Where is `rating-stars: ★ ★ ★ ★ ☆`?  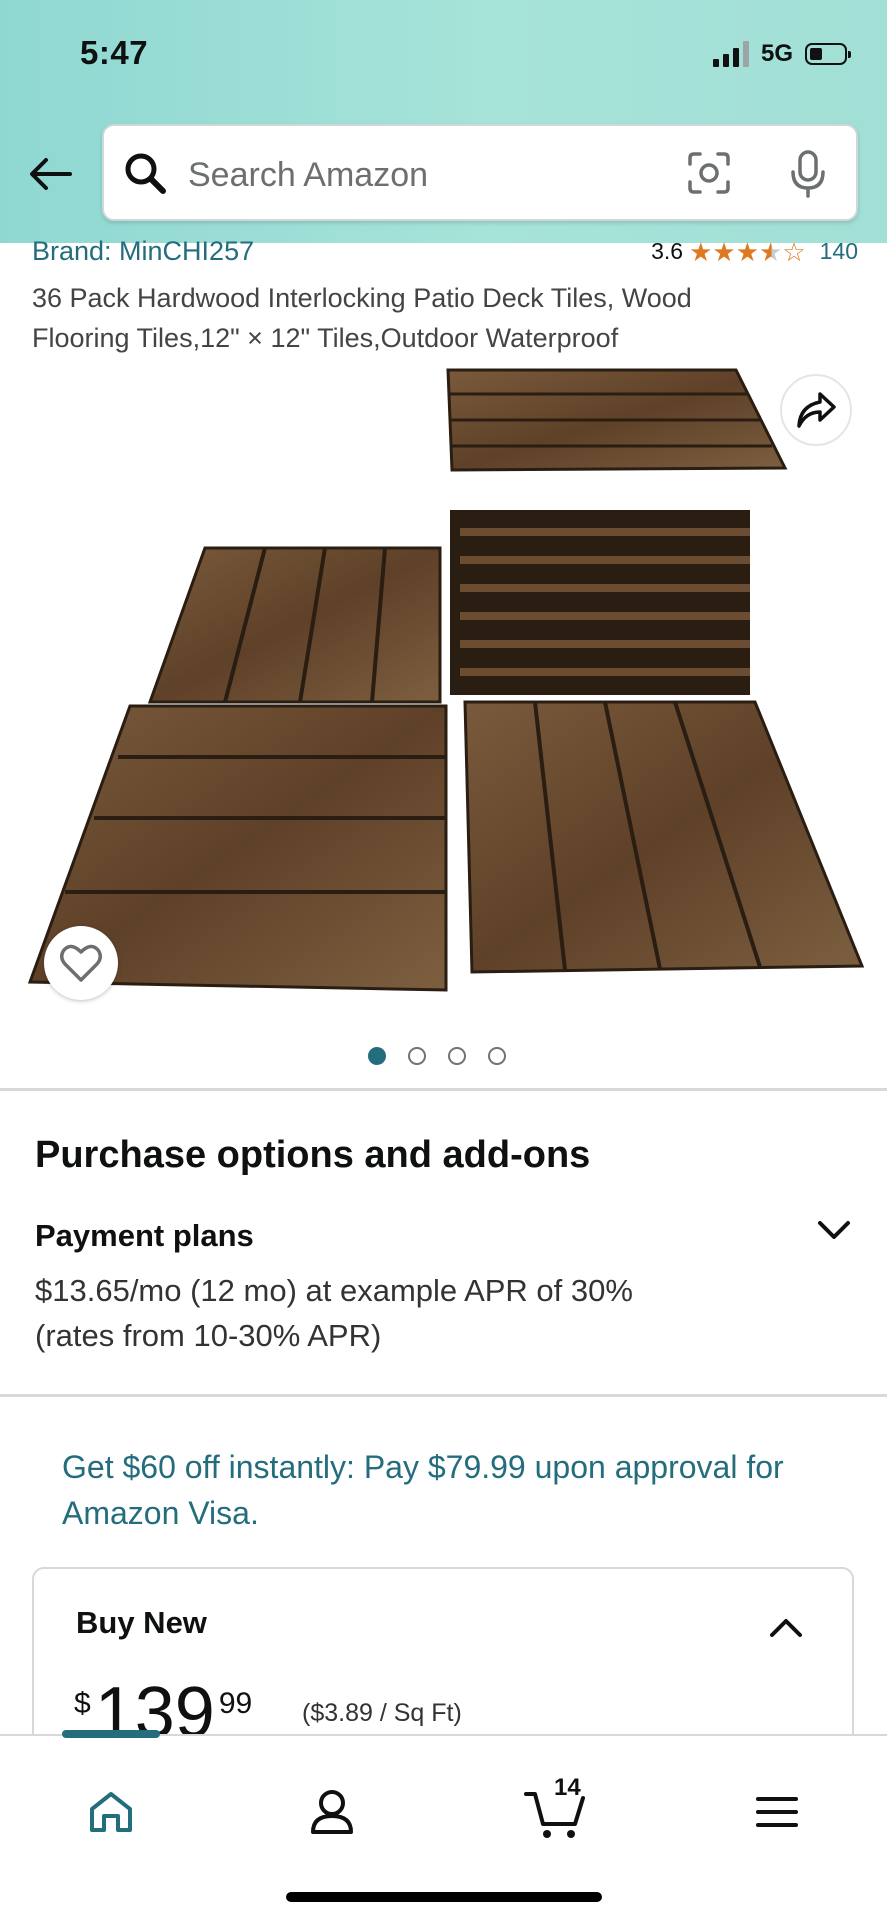 rating-stars: ★ ★ ★ ★ ☆ is located at coordinates (747, 252).